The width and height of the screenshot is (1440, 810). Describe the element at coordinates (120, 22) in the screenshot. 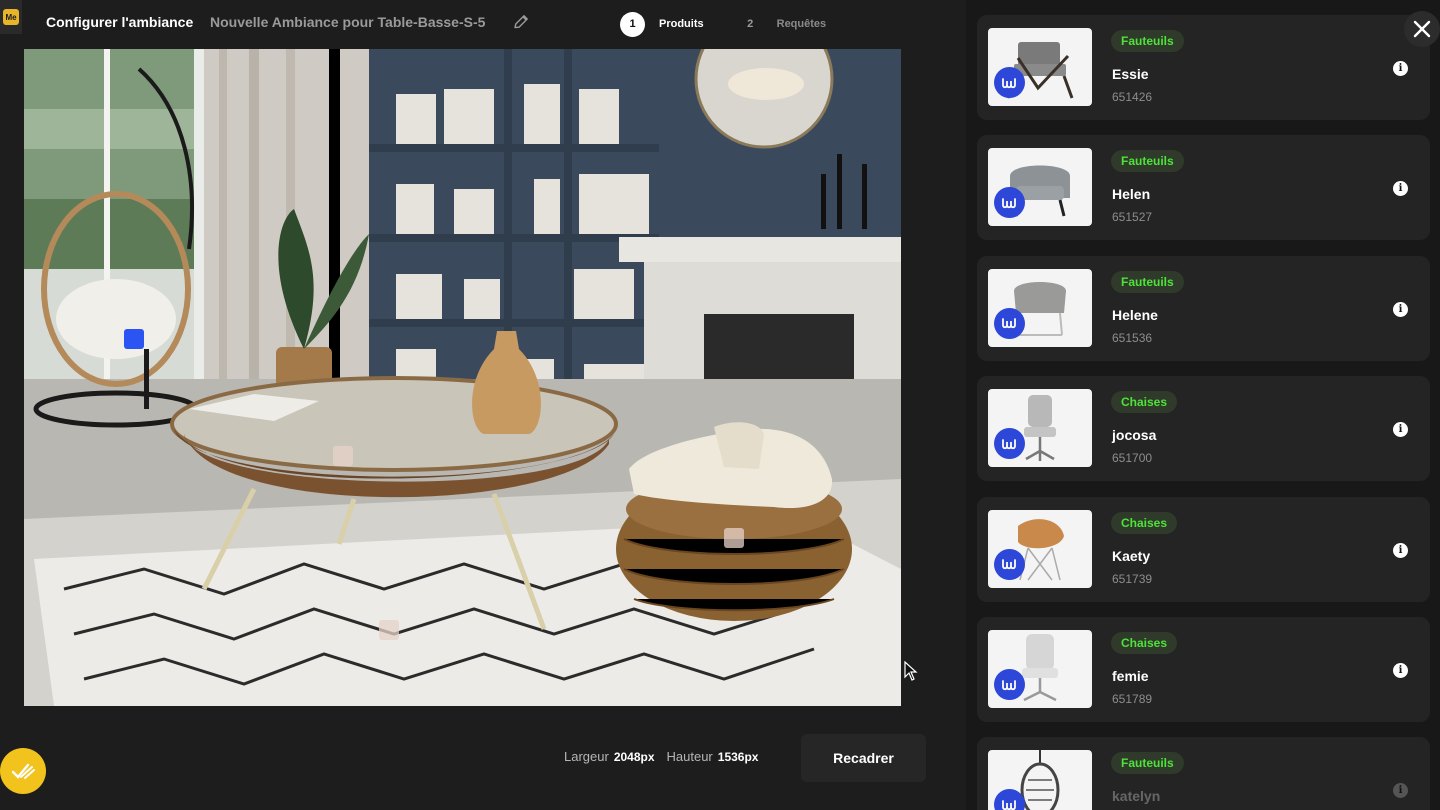

I see `page-title: Configurer l'ambiance` at that location.